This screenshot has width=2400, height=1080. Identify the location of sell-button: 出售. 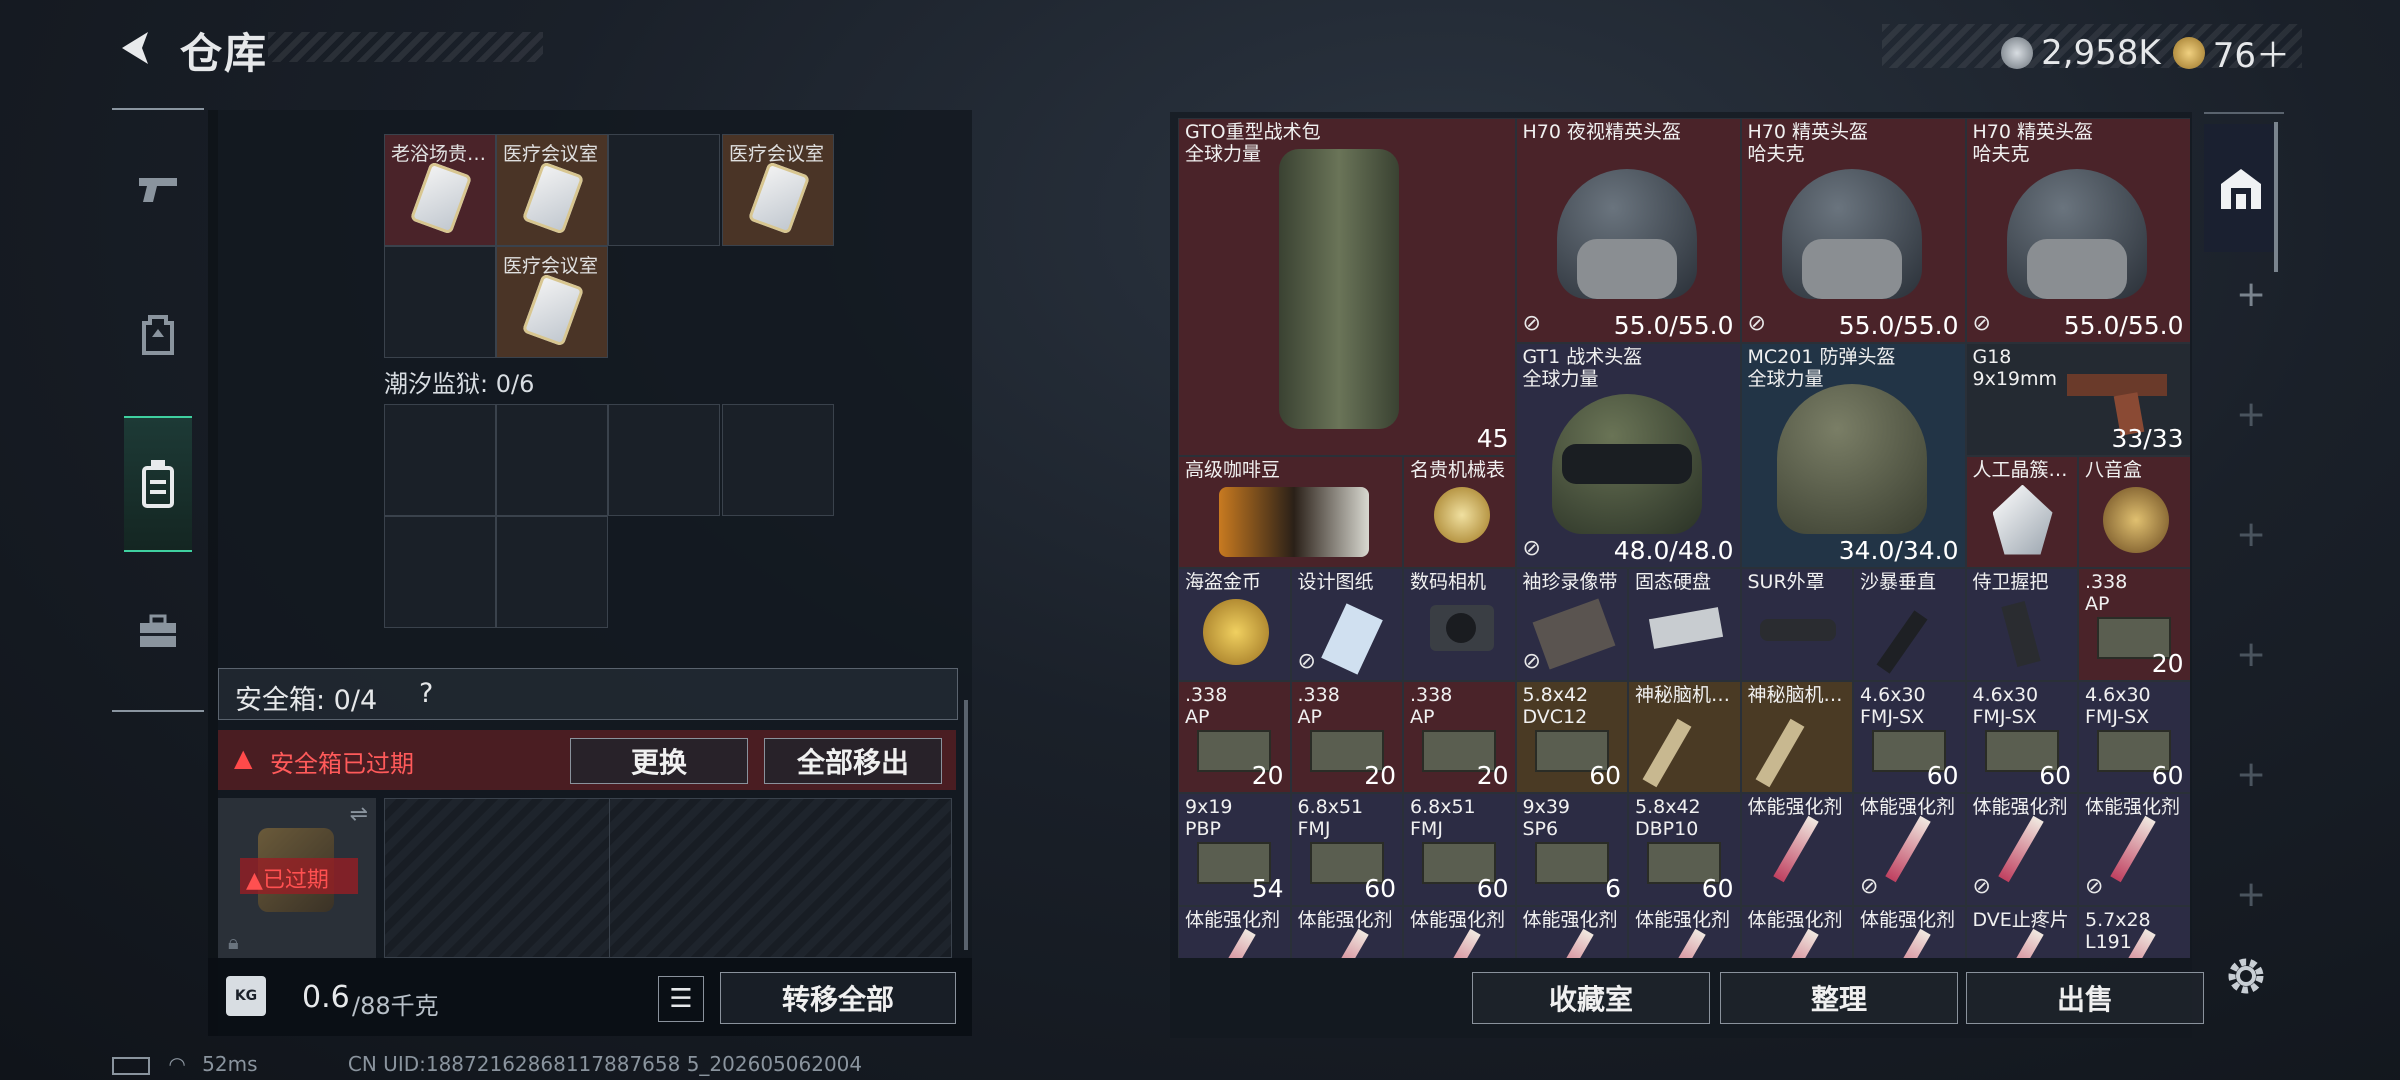
(2085, 998).